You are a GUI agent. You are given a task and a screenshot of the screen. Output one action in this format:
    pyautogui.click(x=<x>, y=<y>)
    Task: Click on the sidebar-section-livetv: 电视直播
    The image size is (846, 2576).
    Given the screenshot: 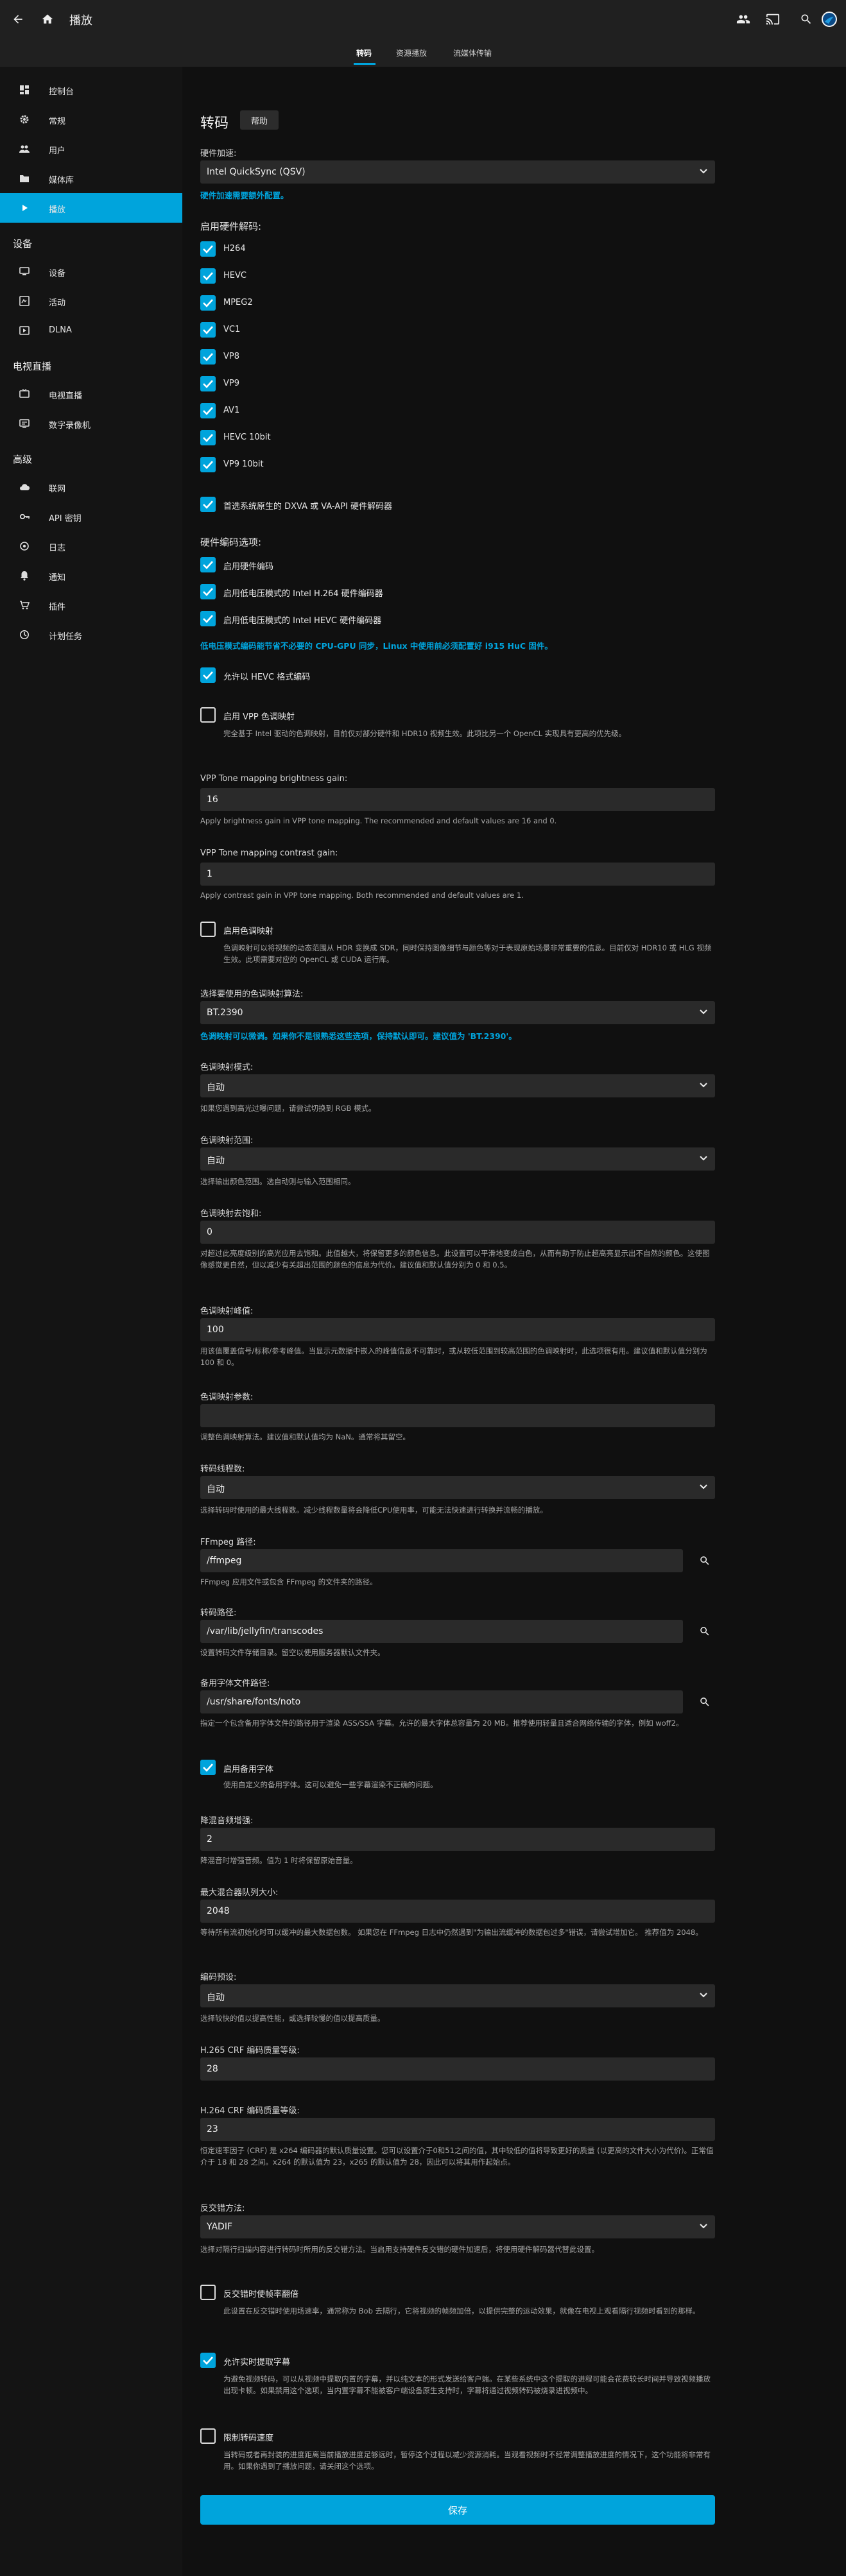 What is the action you would take?
    pyautogui.click(x=32, y=366)
    